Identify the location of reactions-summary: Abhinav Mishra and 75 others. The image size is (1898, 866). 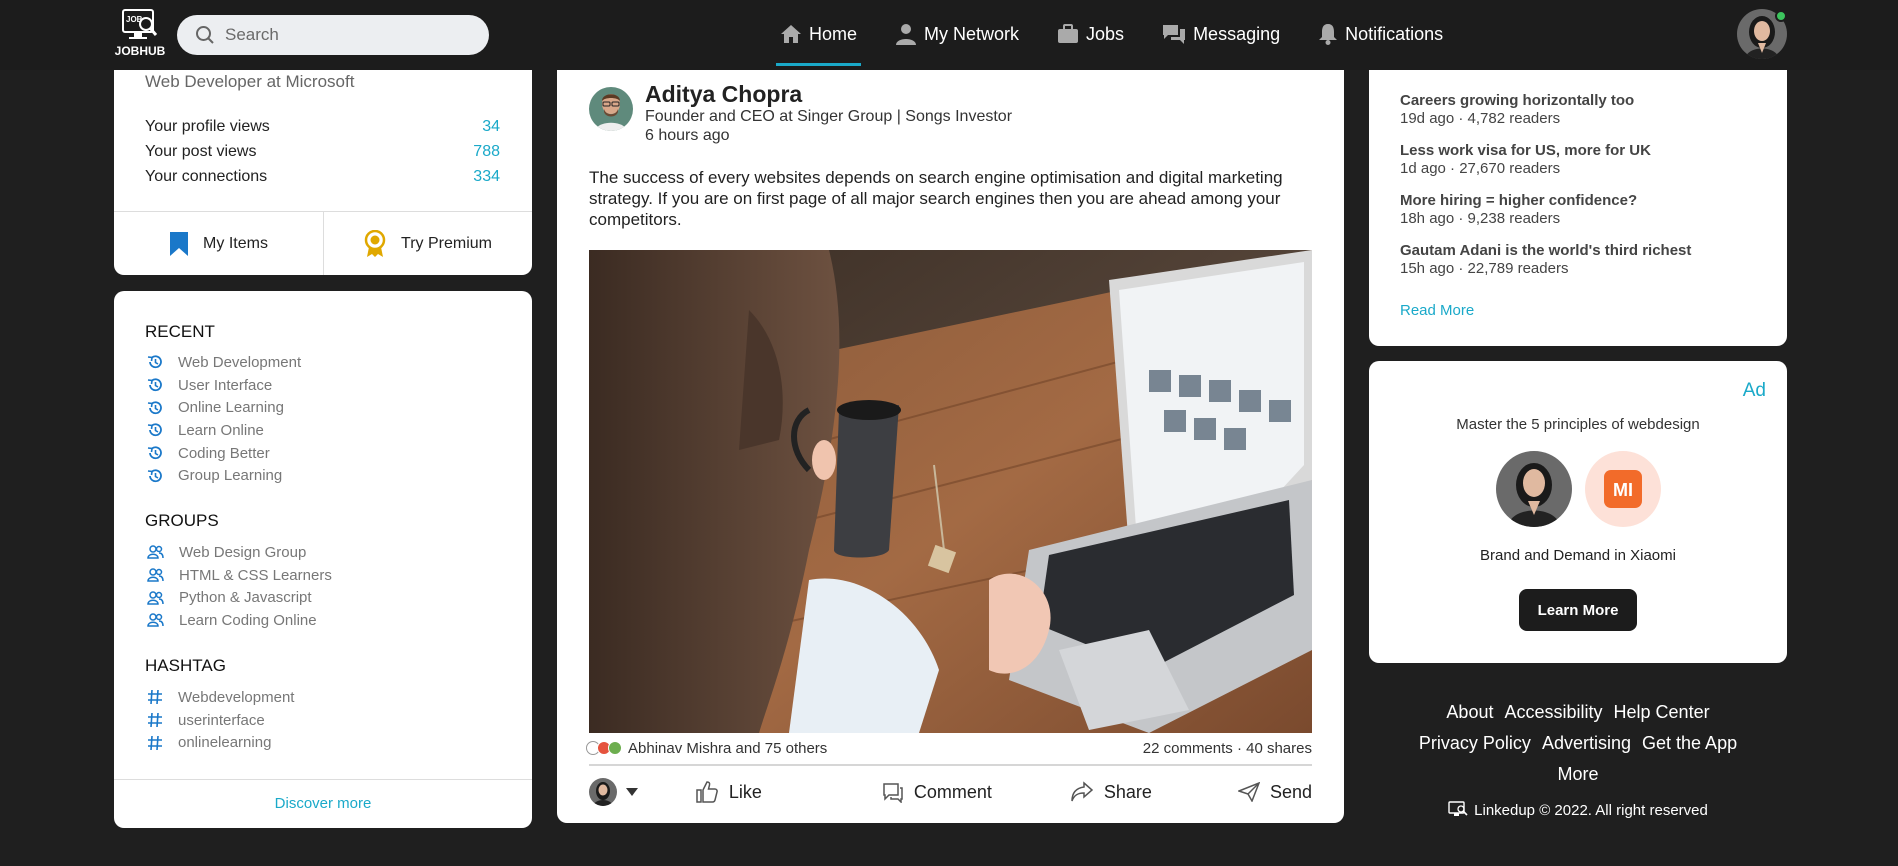
(707, 748).